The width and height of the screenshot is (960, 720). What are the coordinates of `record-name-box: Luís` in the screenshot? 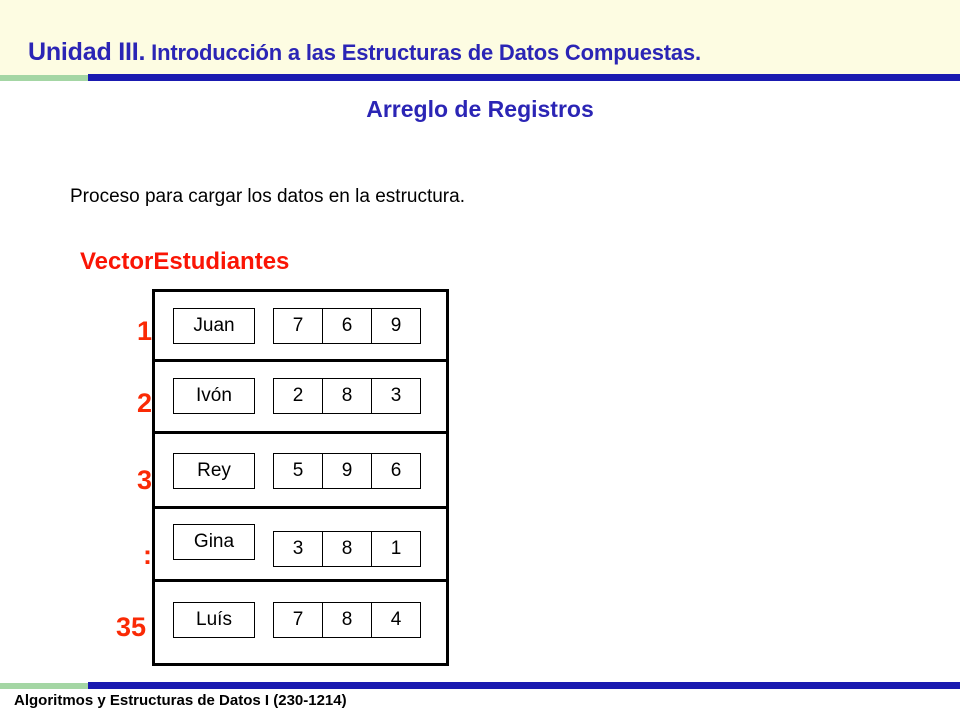 It's located at (214, 620).